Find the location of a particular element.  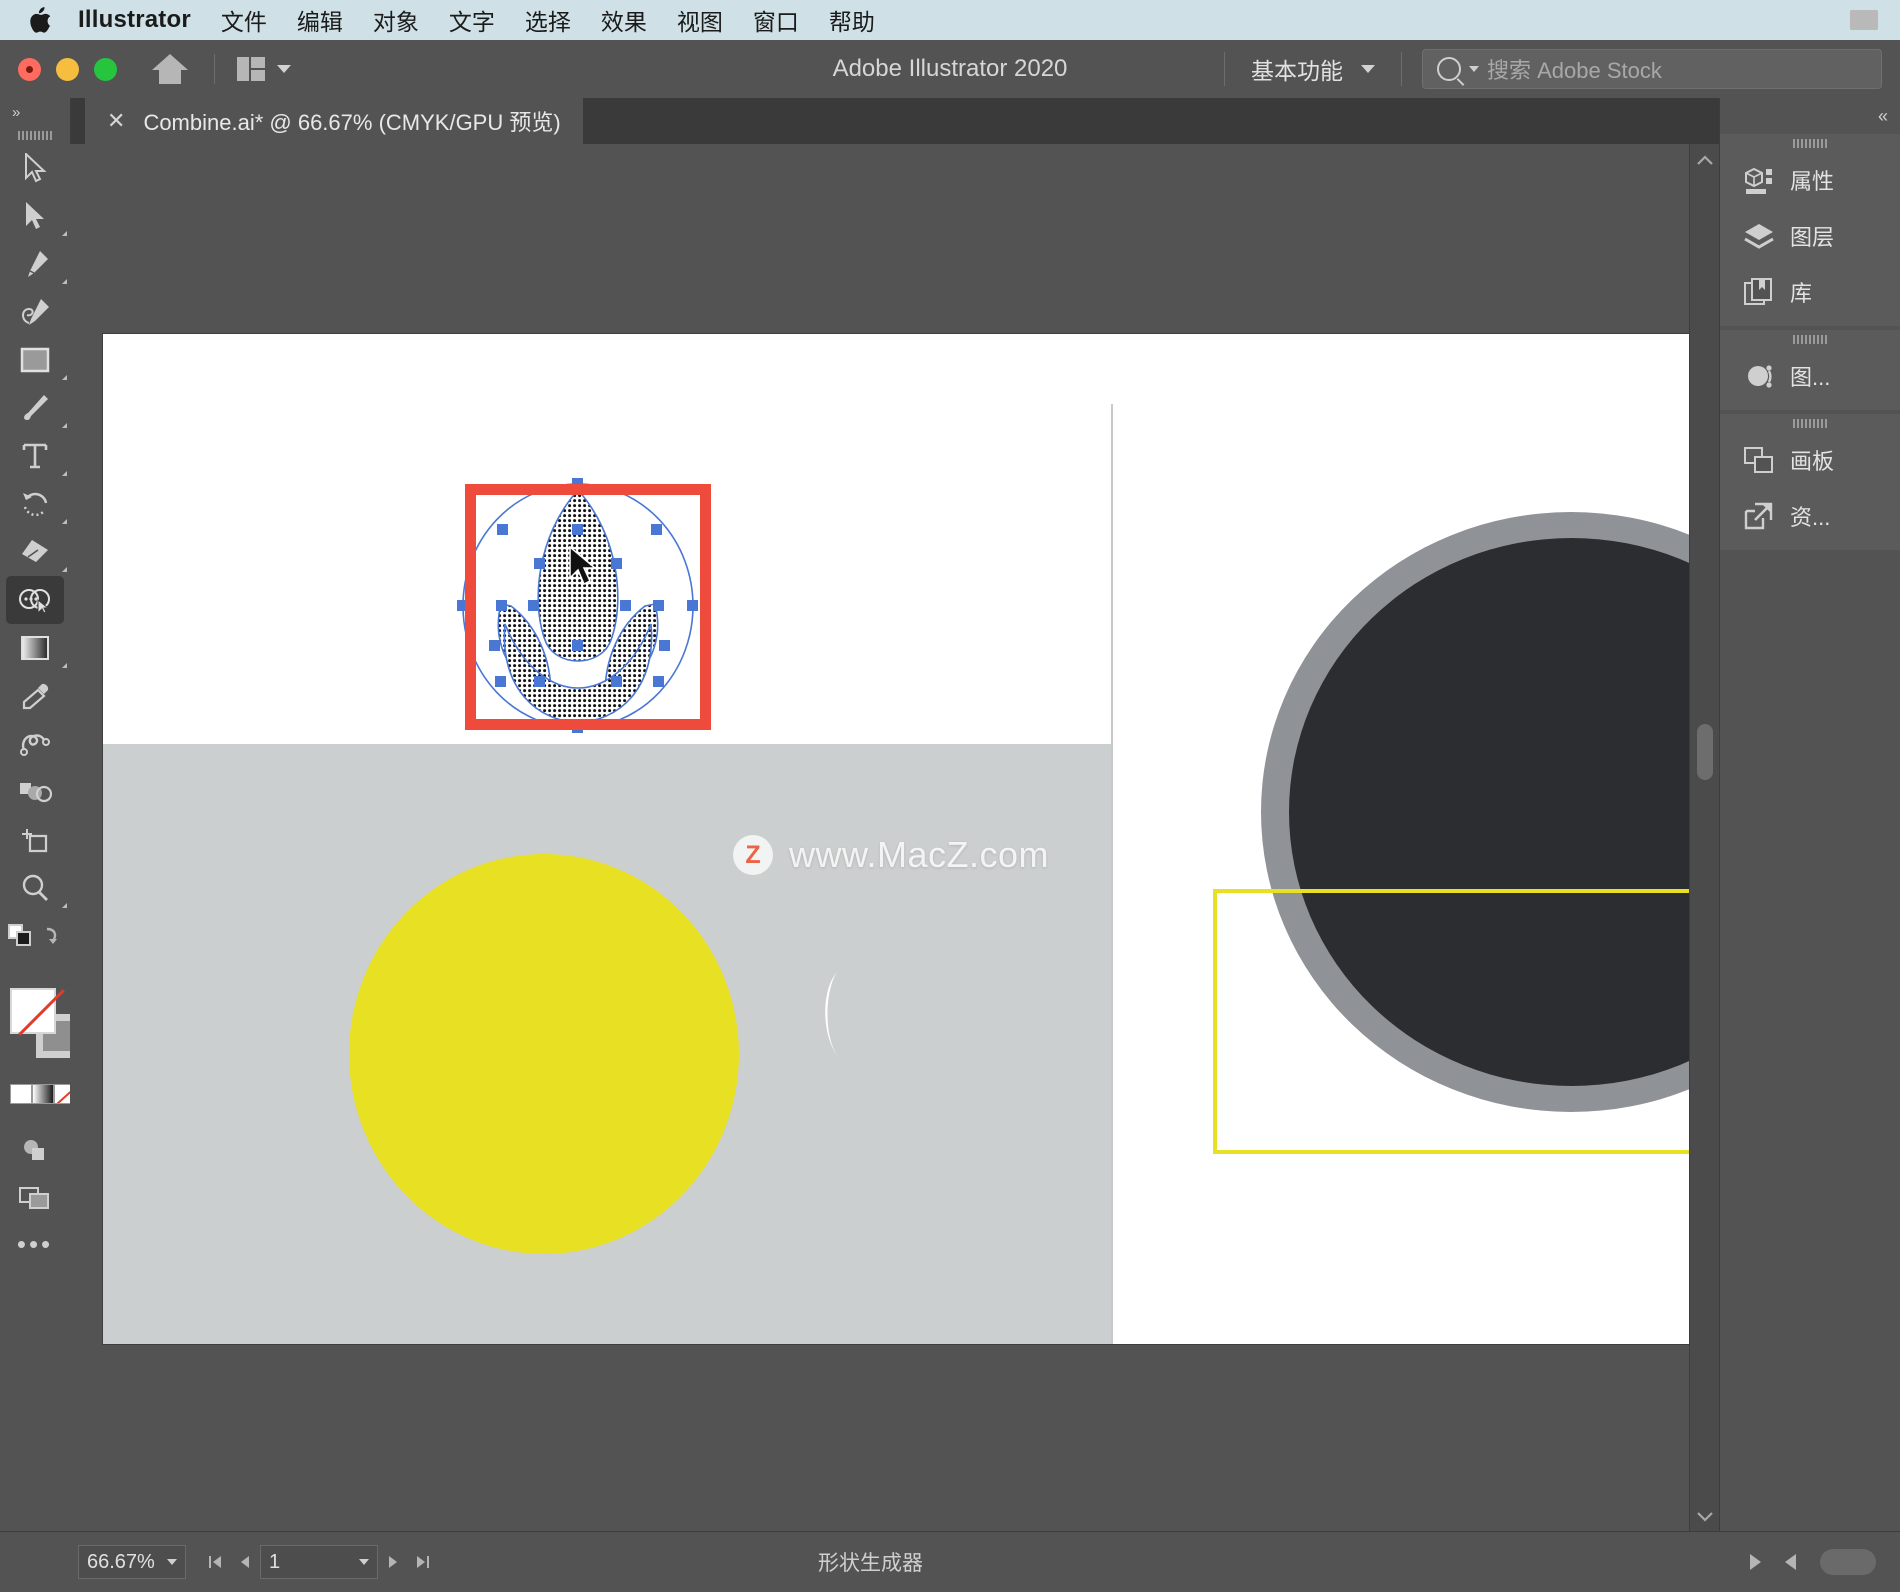

toolbar-drag-handle is located at coordinates (35, 135).